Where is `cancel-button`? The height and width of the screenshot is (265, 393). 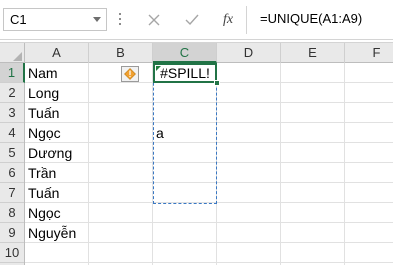 cancel-button is located at coordinates (154, 20).